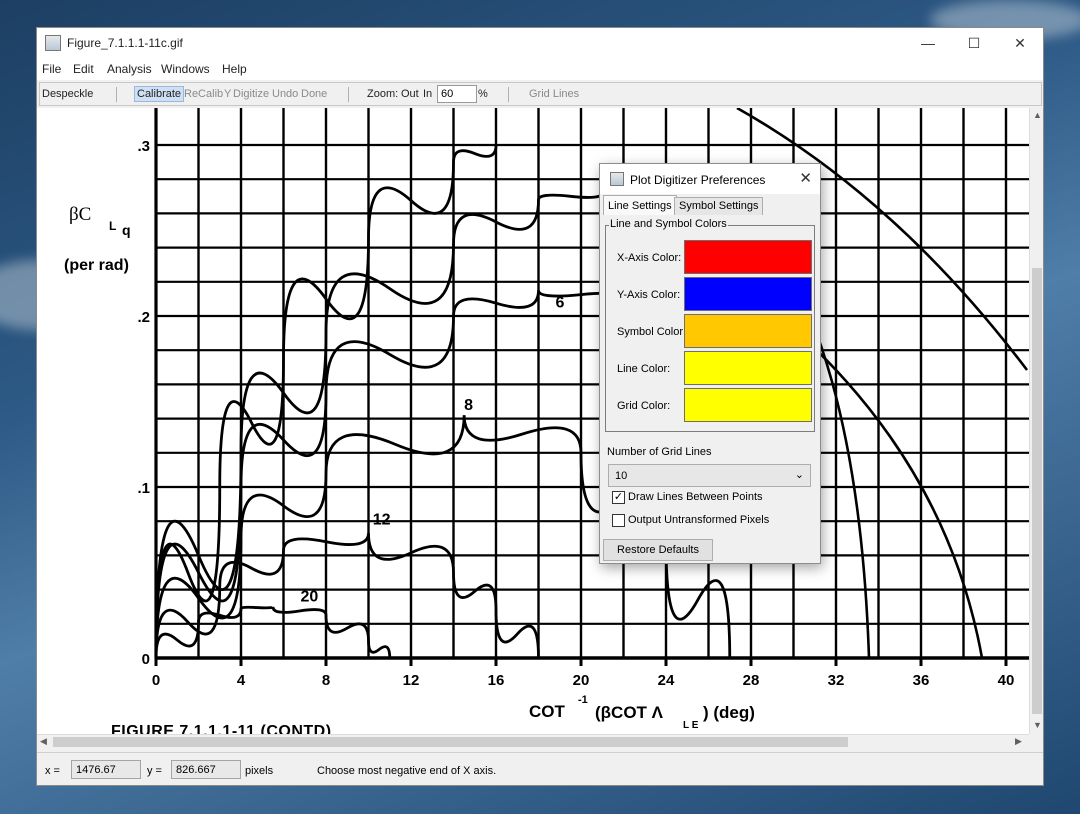 This screenshot has height=814, width=1080. Describe the element at coordinates (241, 680) in the screenshot. I see `x-tick-label: 4` at that location.